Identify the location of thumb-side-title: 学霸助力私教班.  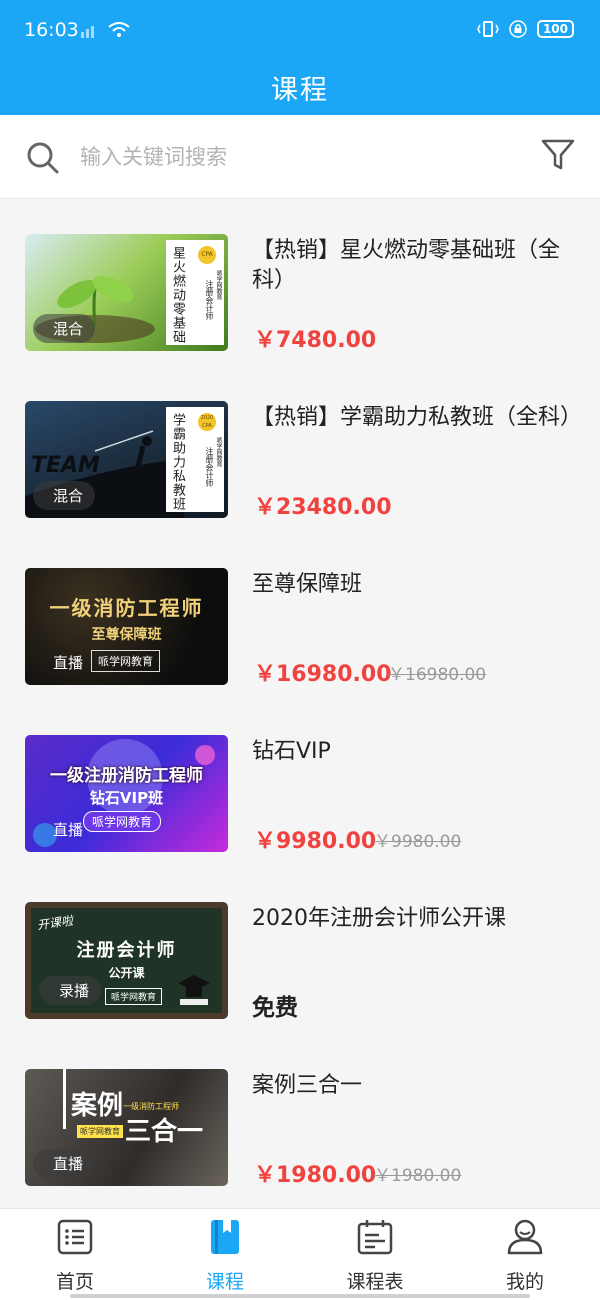
(177, 462).